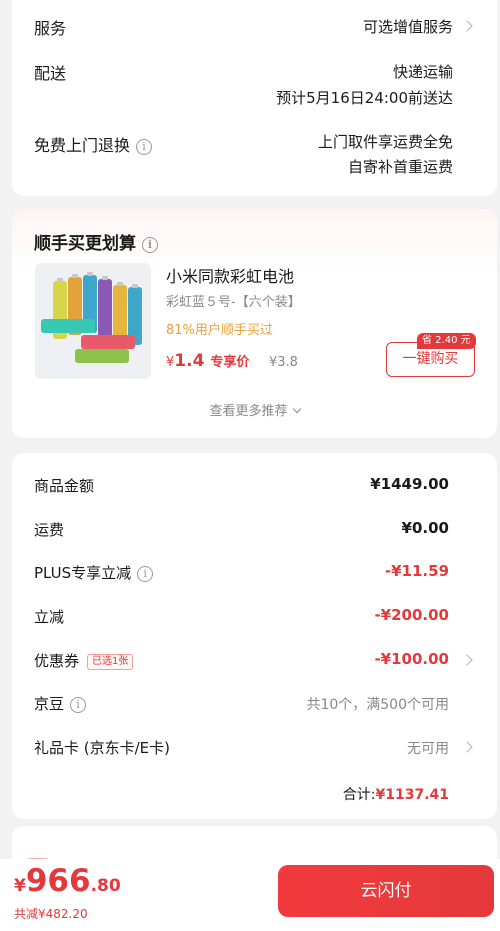  I want to click on free-return-line1: 上门取件享运费全免, so click(385, 142).